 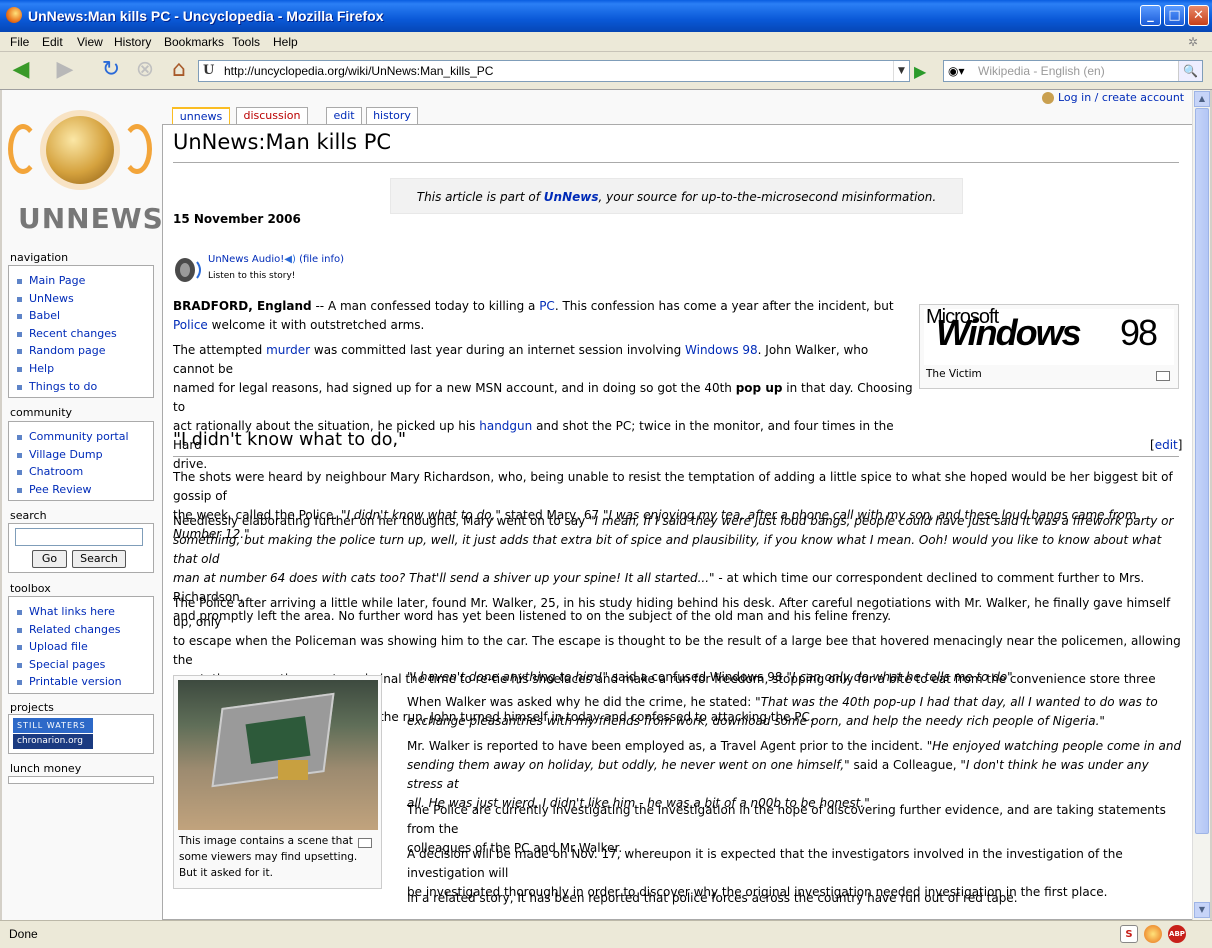 What do you see at coordinates (53, 725) in the screenshot?
I see `still-waters-badge: STILL WATERS` at bounding box center [53, 725].